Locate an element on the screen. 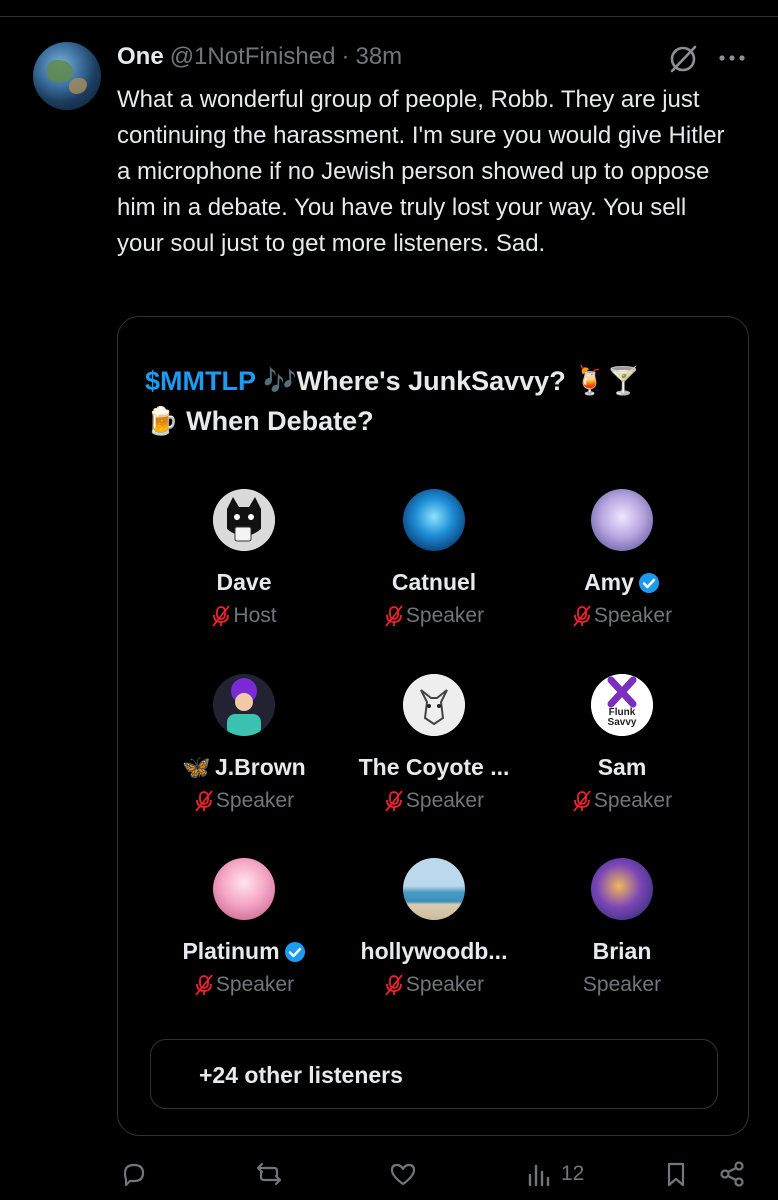 The height and width of the screenshot is (1200, 778). author-name: One is located at coordinates (140, 57).